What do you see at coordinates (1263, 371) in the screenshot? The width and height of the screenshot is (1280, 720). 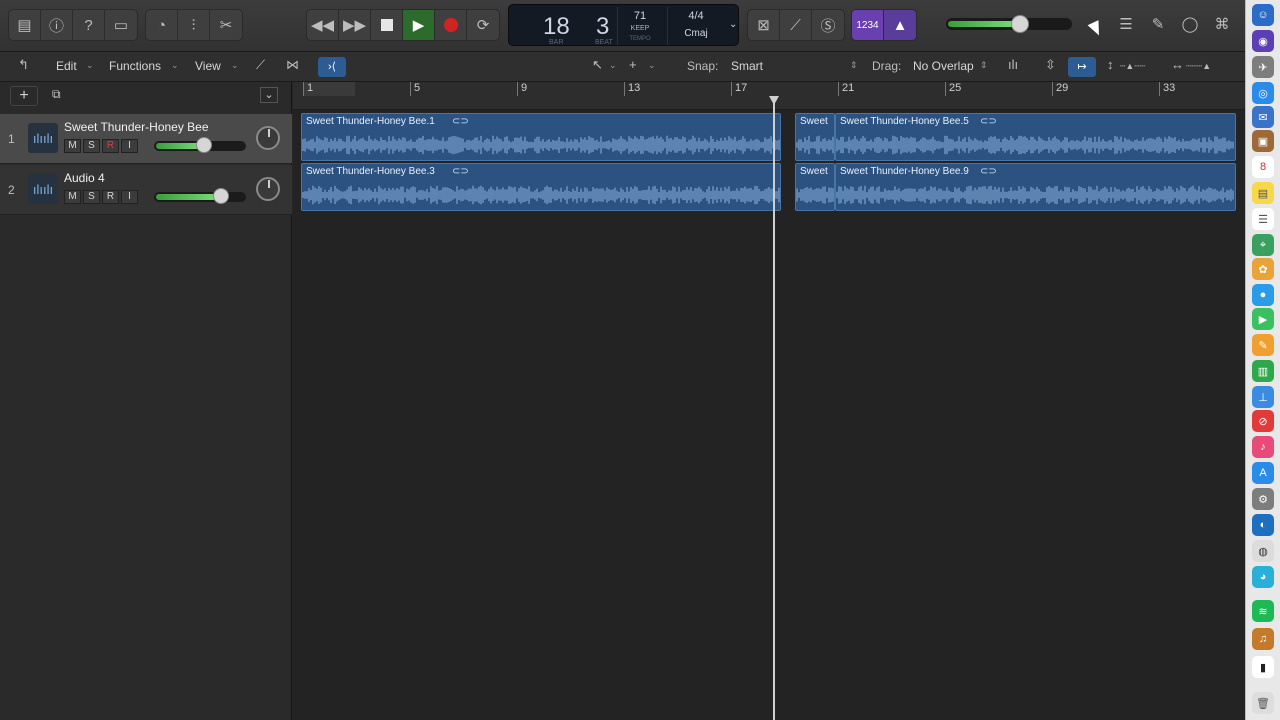 I see `numbers-icon: ▥` at bounding box center [1263, 371].